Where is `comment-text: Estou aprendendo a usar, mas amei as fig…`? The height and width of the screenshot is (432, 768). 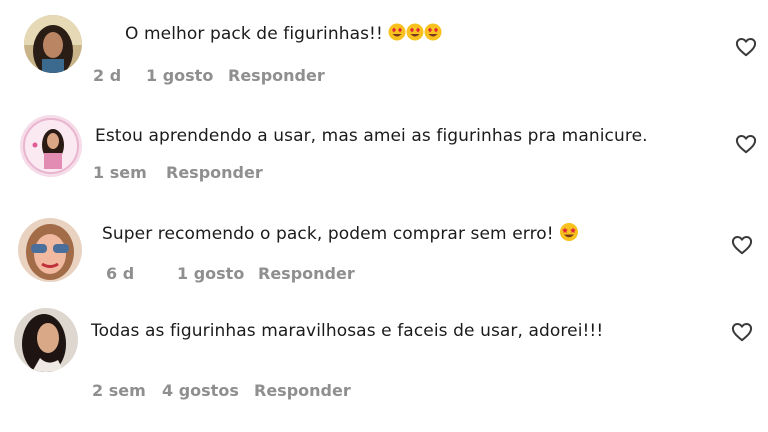 comment-text: Estou aprendendo a usar, mas amei as fig… is located at coordinates (371, 136).